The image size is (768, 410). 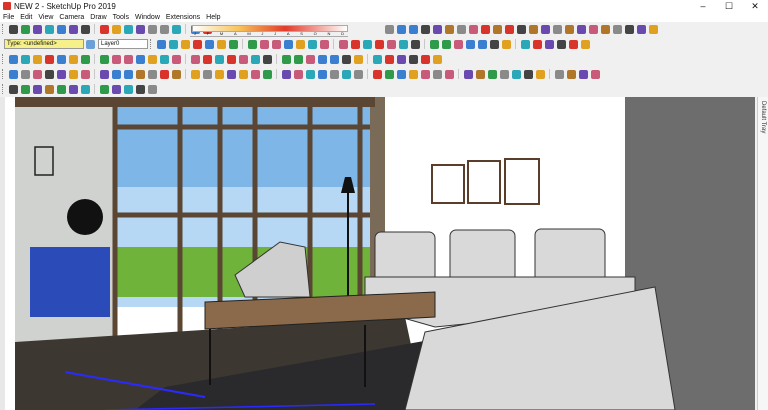 I want to click on undo-icon, so click(x=104, y=29).